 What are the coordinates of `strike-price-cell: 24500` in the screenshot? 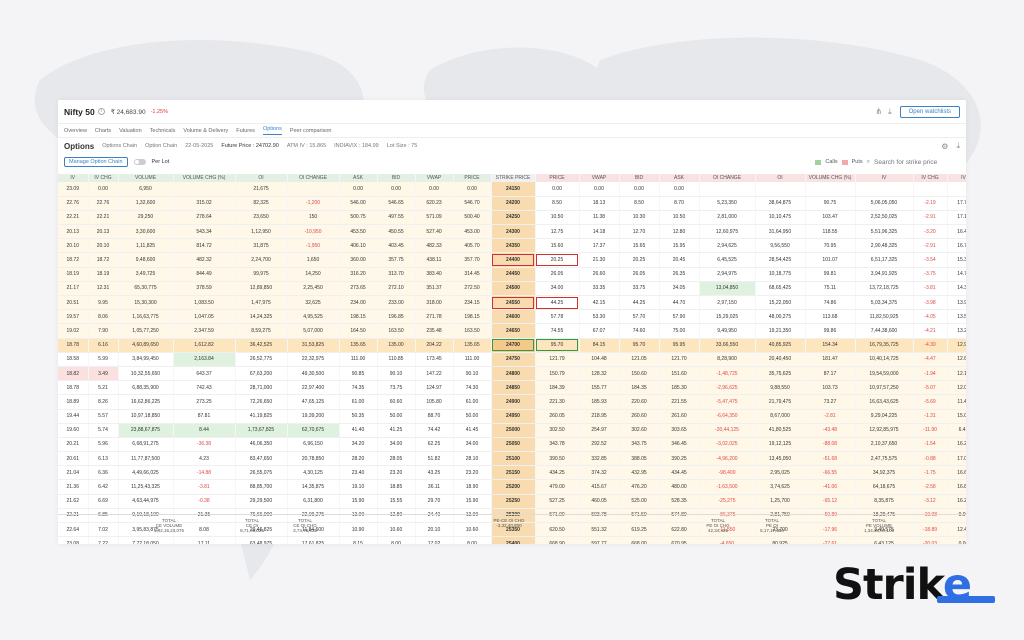 It's located at (513, 289).